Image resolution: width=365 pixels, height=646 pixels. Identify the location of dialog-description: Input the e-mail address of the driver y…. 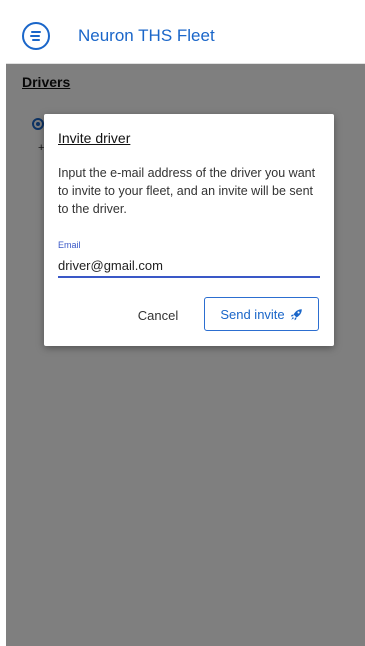
(187, 191).